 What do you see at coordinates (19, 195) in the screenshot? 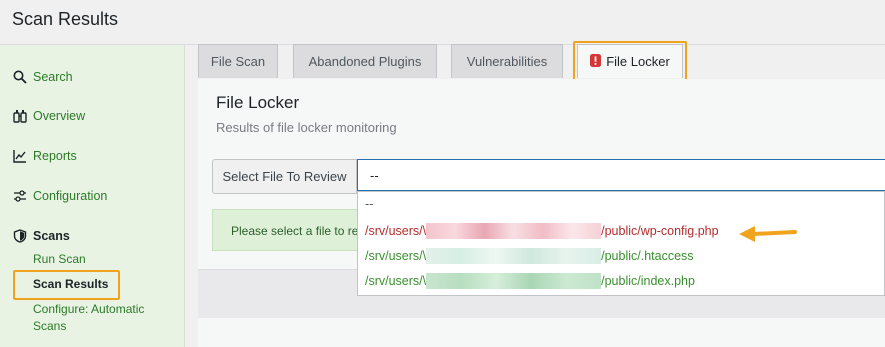
I see `sliders-icon` at bounding box center [19, 195].